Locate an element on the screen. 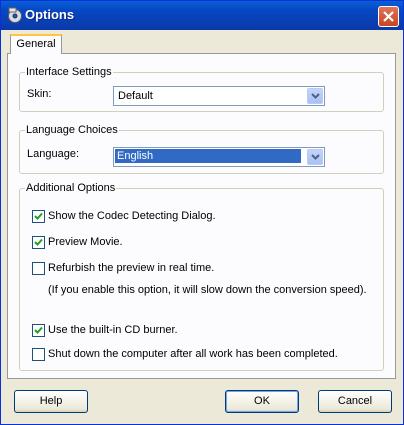 The width and height of the screenshot is (404, 425). language-select: English is located at coordinates (219, 157).